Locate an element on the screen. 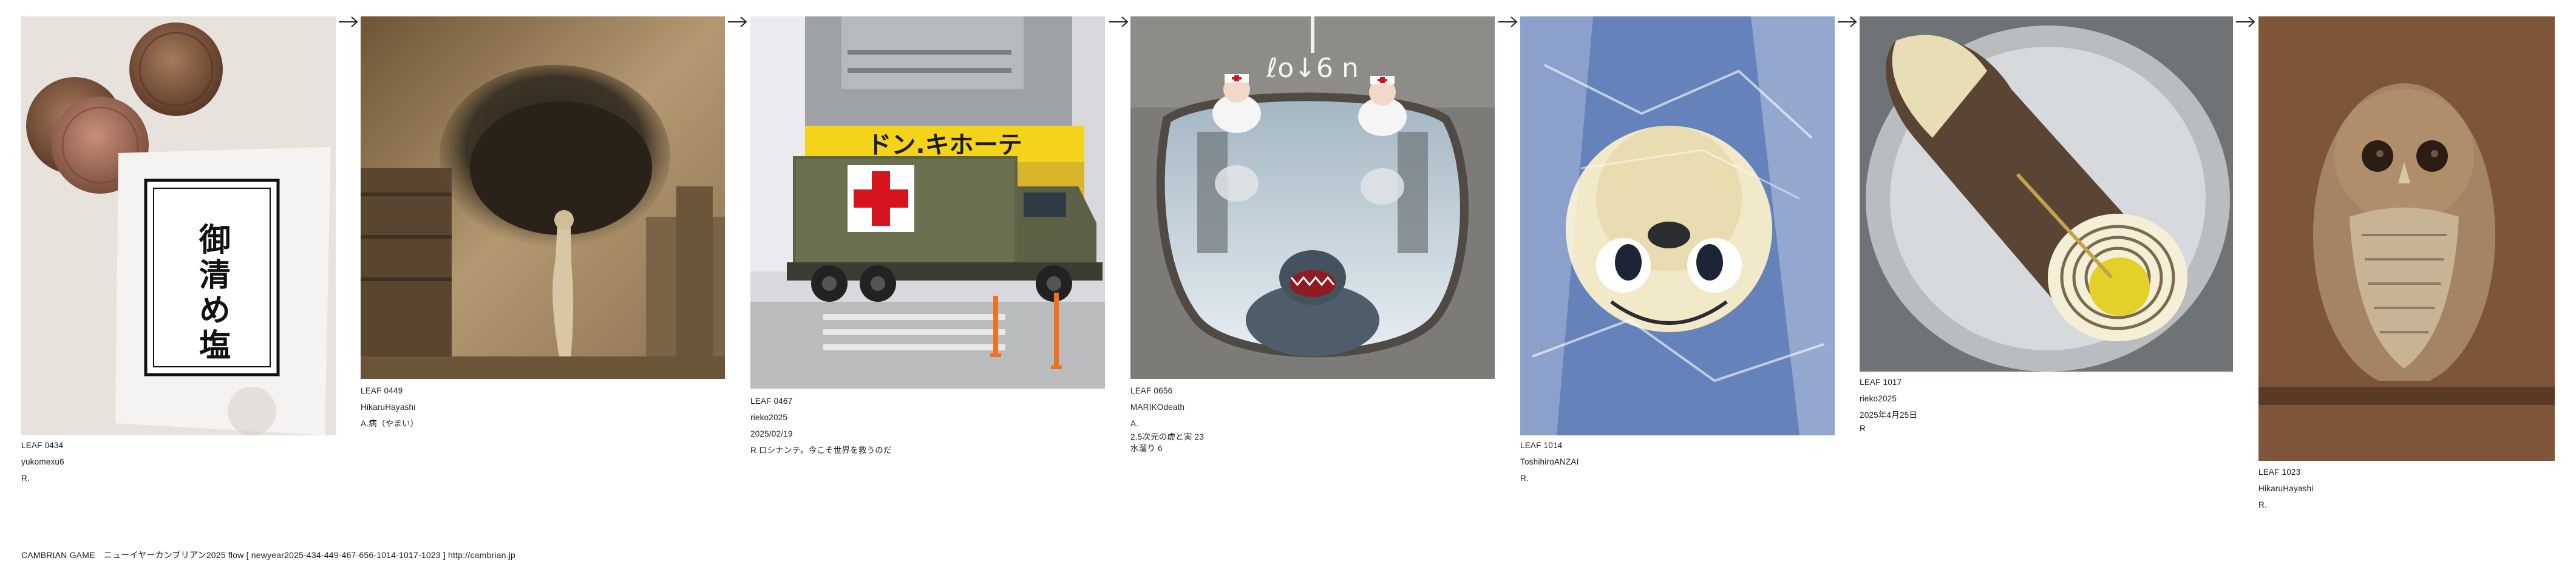 This screenshot has width=2576, height=572. store-sign-text: ドン.キホーテ is located at coordinates (944, 145).